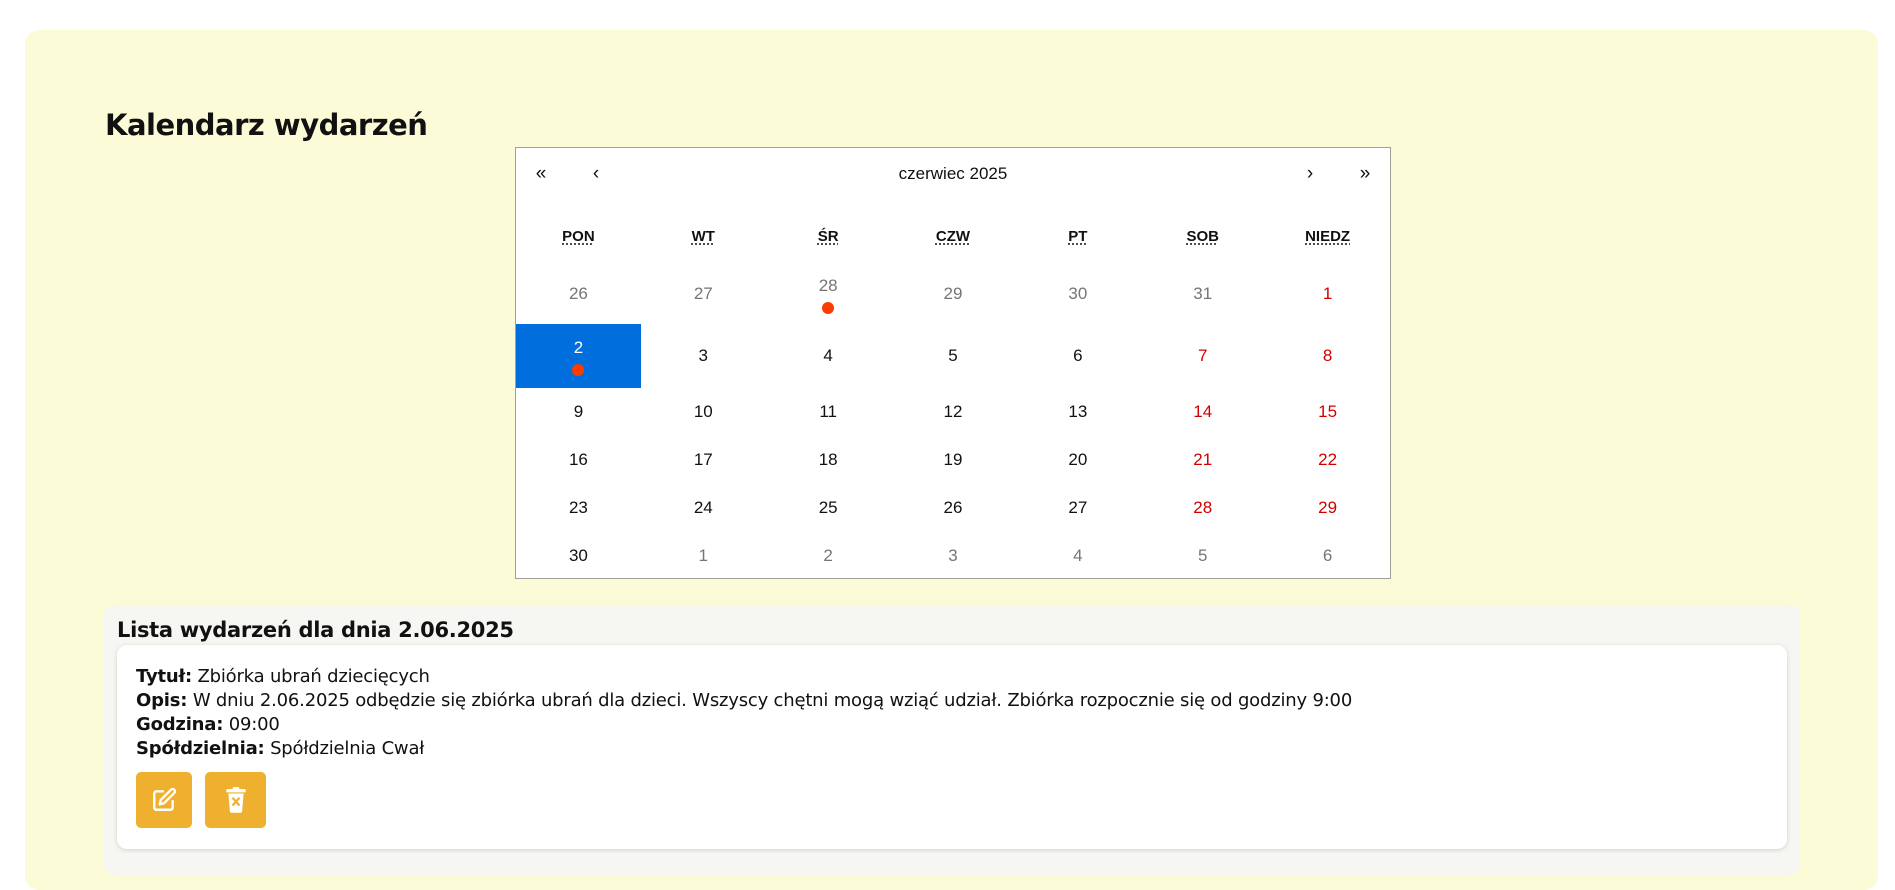  What do you see at coordinates (1327, 356) in the screenshot?
I see `calendar-day: 8` at bounding box center [1327, 356].